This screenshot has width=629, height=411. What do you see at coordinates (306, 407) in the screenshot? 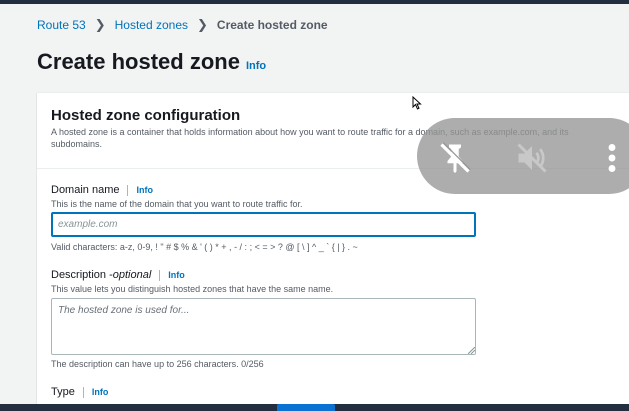
I see `footer-button` at bounding box center [306, 407].